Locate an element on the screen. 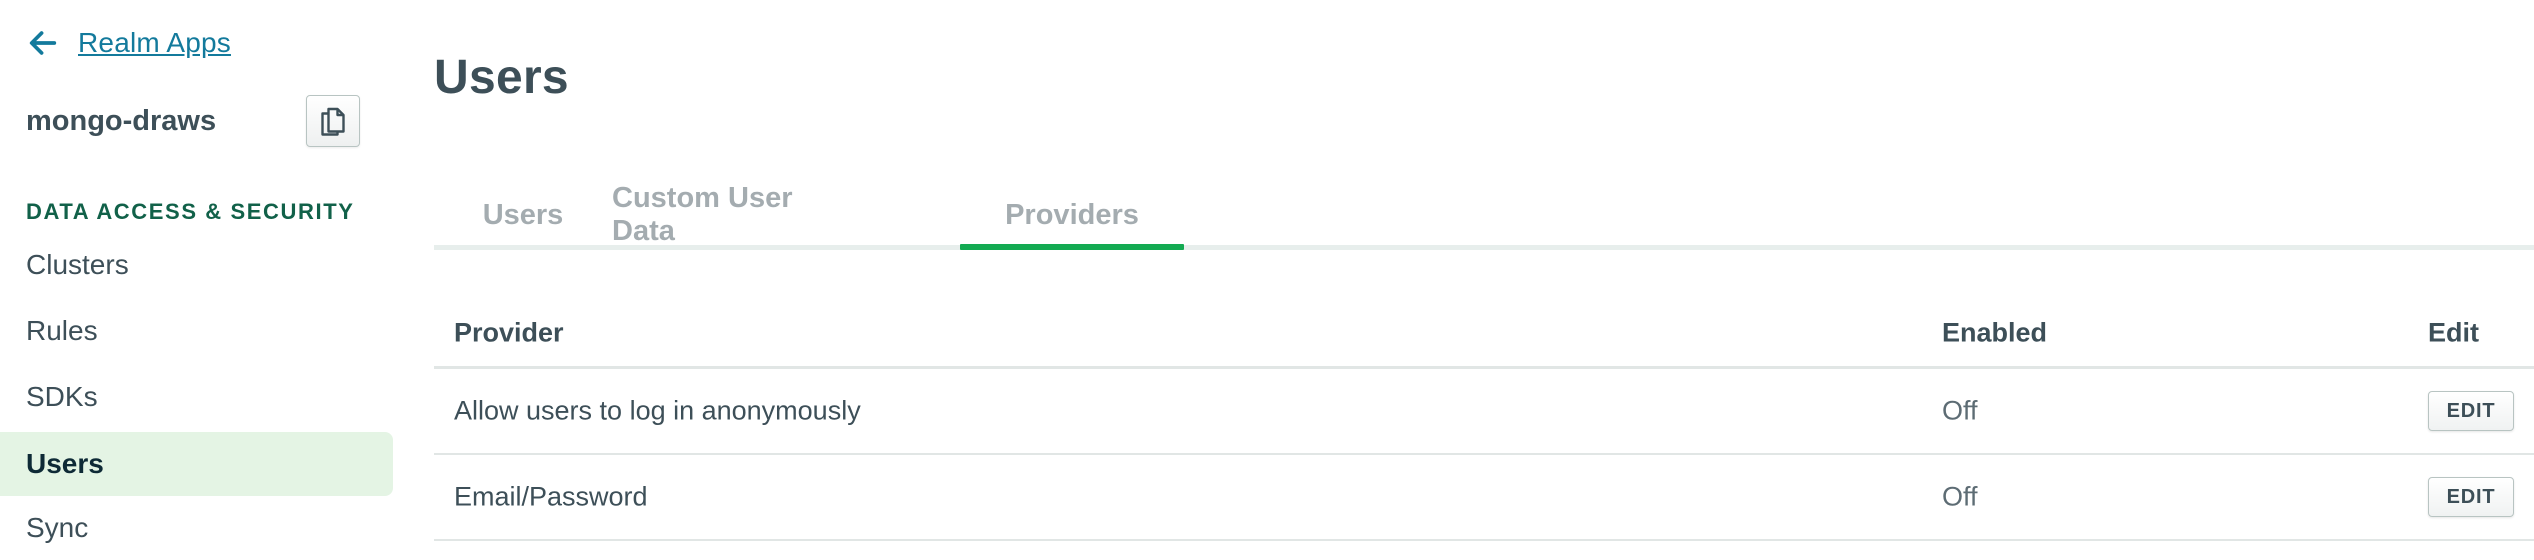 Image resolution: width=2534 pixels, height=560 pixels. app-name: mongo-draws is located at coordinates (121, 121).